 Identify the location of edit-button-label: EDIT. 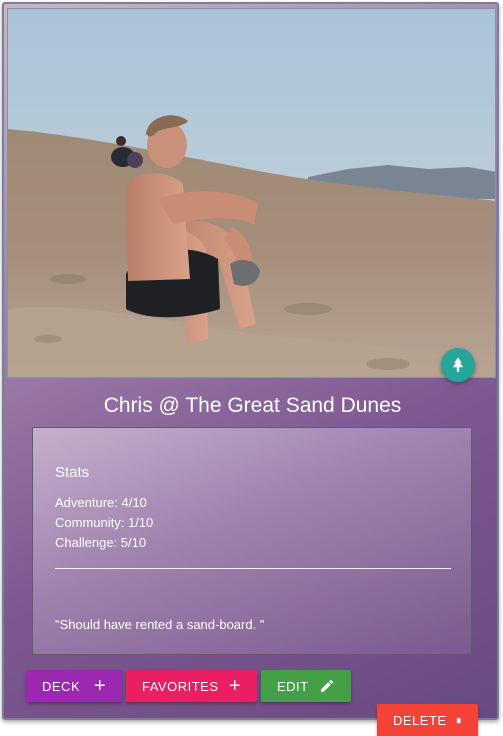
(293, 686).